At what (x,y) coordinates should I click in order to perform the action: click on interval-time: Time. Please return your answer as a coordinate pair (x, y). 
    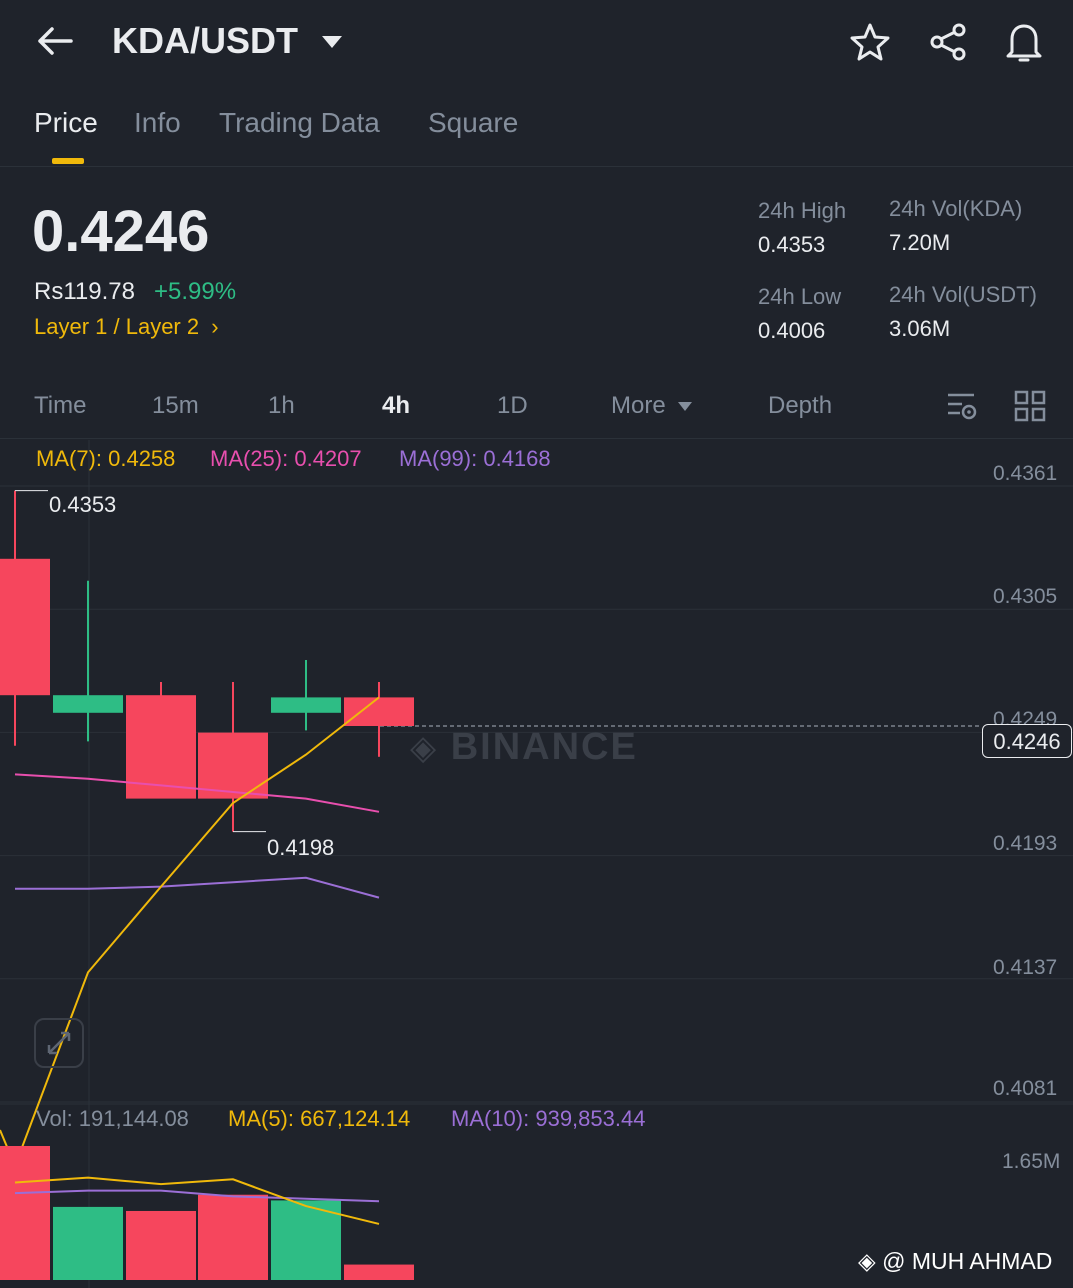
    Looking at the image, I should click on (60, 406).